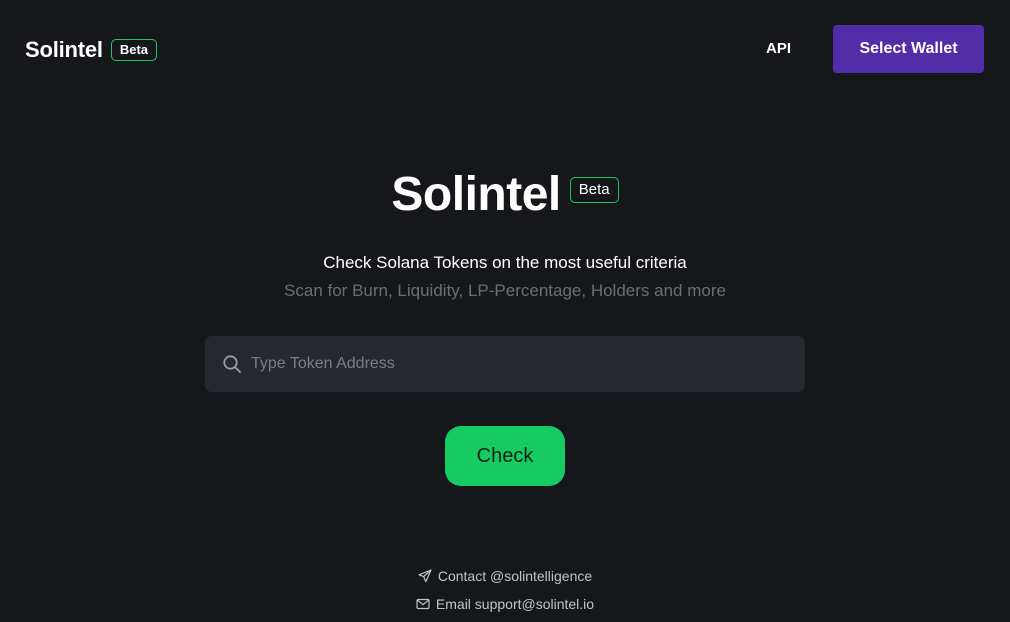  Describe the element at coordinates (515, 576) in the screenshot. I see `contact-link: Contact @solintelligence` at that location.